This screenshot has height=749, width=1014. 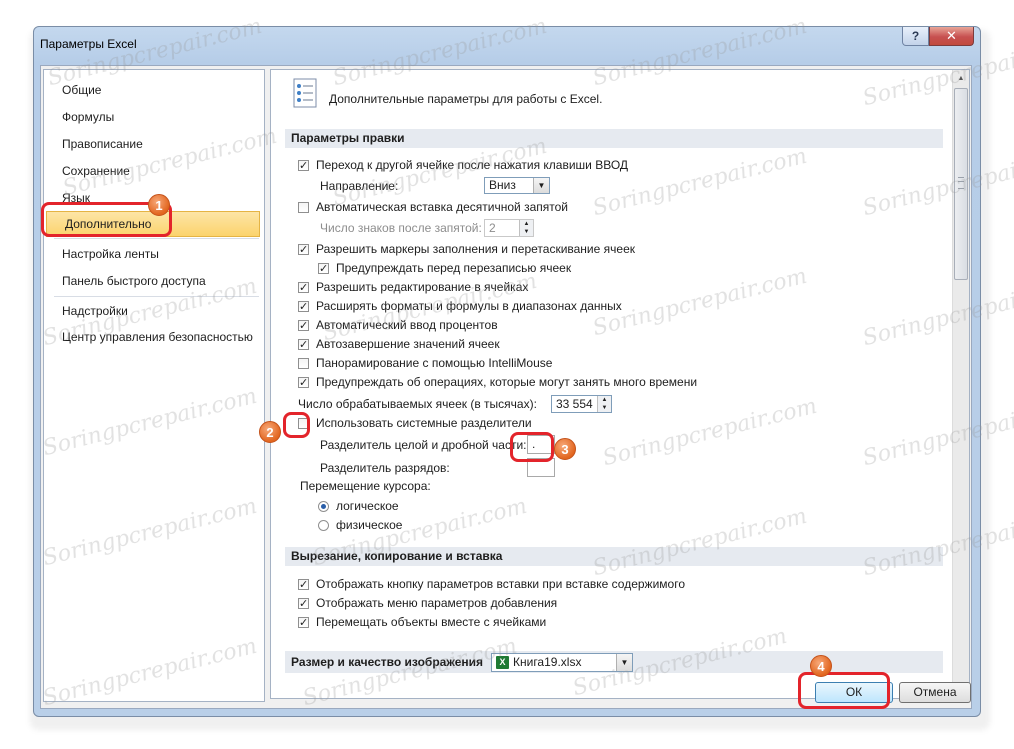 I want to click on decimal-places-spinner: 2 ▲ ▼, so click(x=509, y=228).